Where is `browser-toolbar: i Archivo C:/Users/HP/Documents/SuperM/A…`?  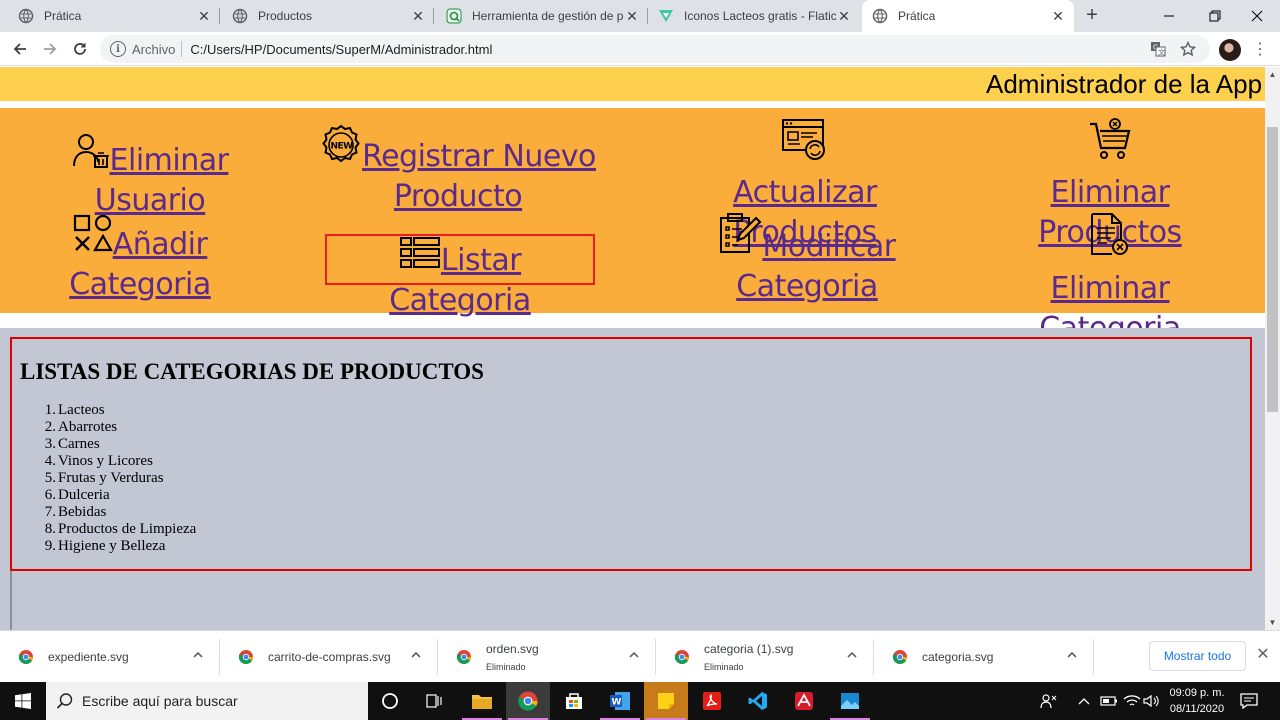
browser-toolbar: i Archivo C:/Users/HP/Documents/SuperM/A… is located at coordinates (640, 49).